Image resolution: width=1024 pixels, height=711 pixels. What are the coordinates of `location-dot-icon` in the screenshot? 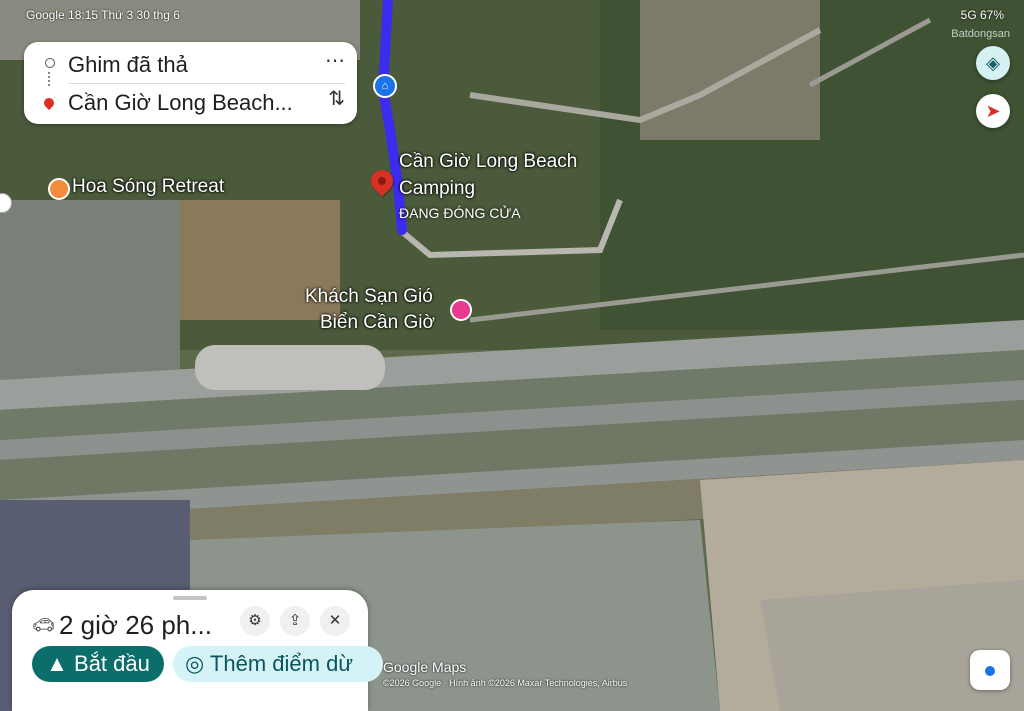 It's located at (990, 671).